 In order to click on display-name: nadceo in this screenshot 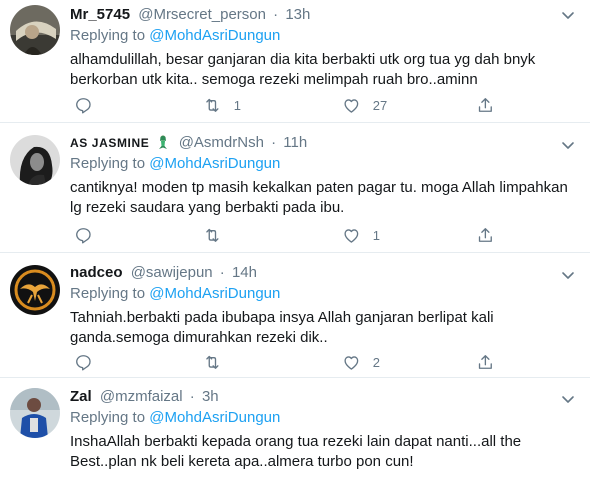, I will do `click(96, 272)`.